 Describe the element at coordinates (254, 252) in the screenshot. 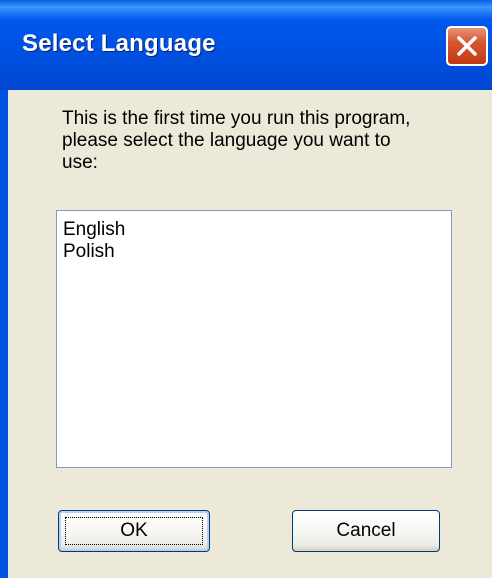

I see `language-option-polish: Polish` at that location.